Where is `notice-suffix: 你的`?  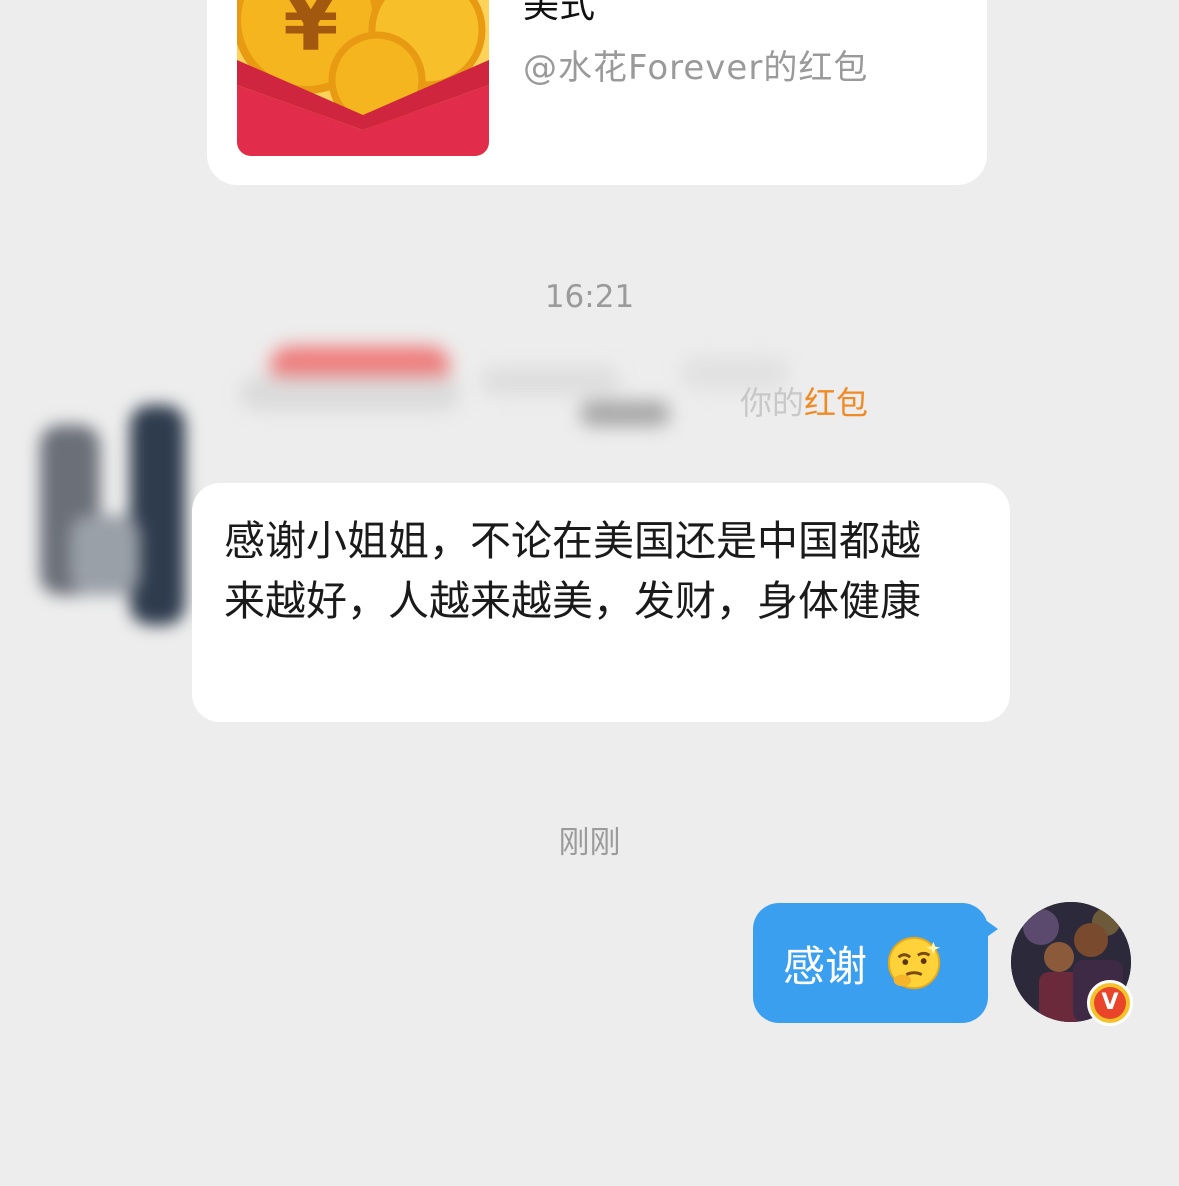
notice-suffix: 你的 is located at coordinates (772, 403).